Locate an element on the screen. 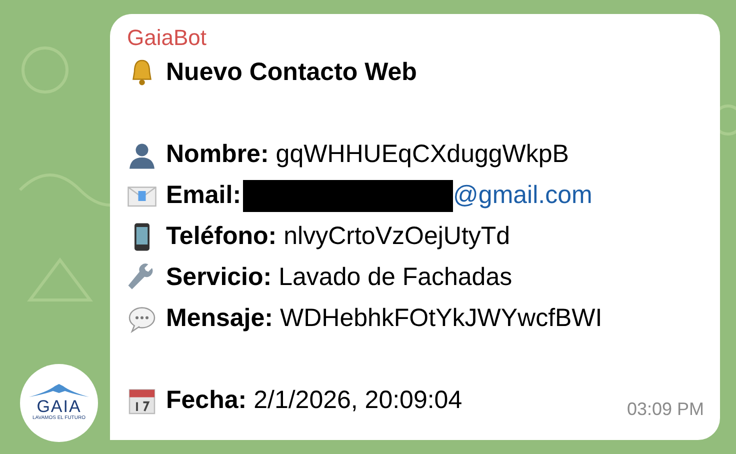  field-value: 2/1/2026, 20:09:04 is located at coordinates (358, 400).